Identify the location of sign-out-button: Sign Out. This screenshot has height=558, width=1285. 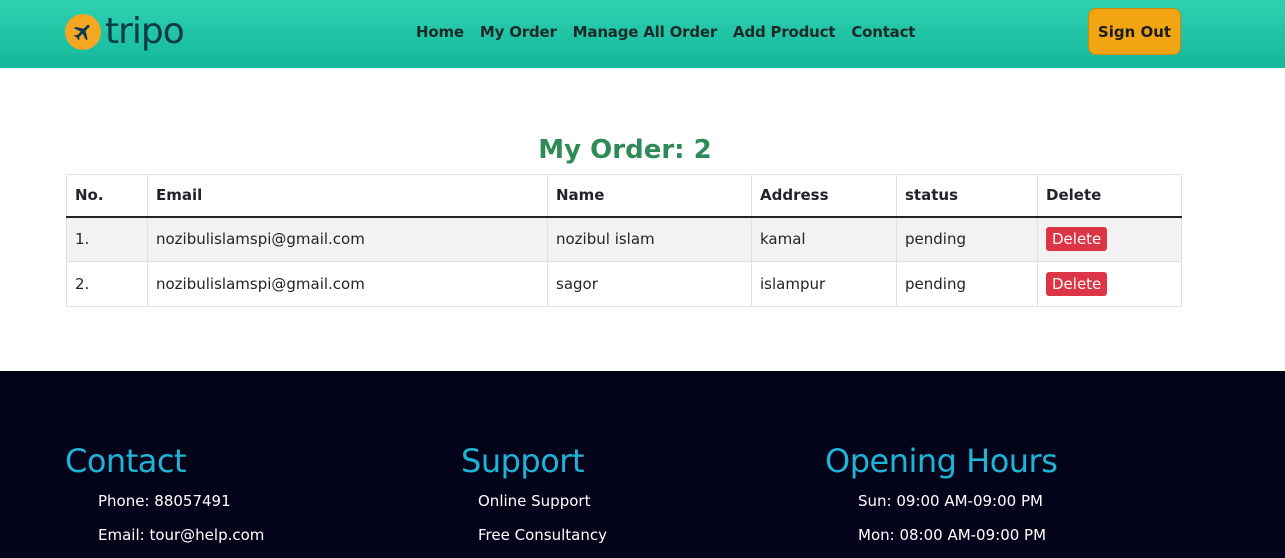
(1134, 31).